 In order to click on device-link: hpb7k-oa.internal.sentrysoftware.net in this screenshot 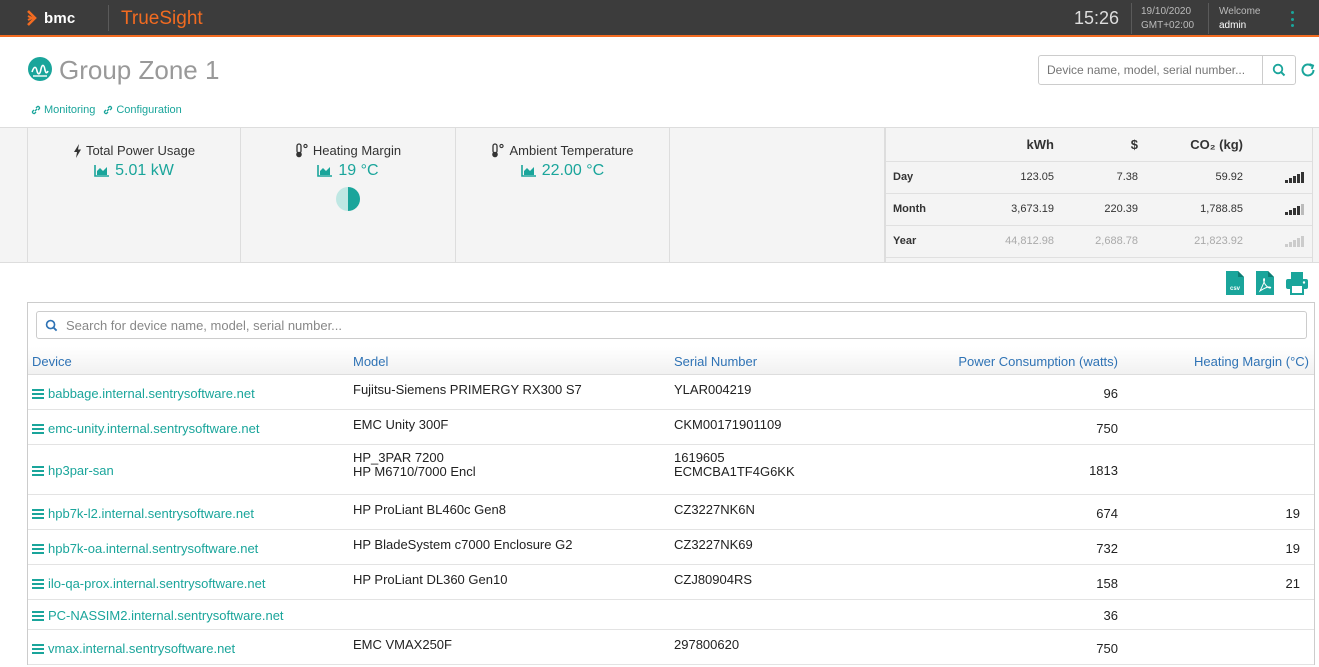, I will do `click(145, 548)`.